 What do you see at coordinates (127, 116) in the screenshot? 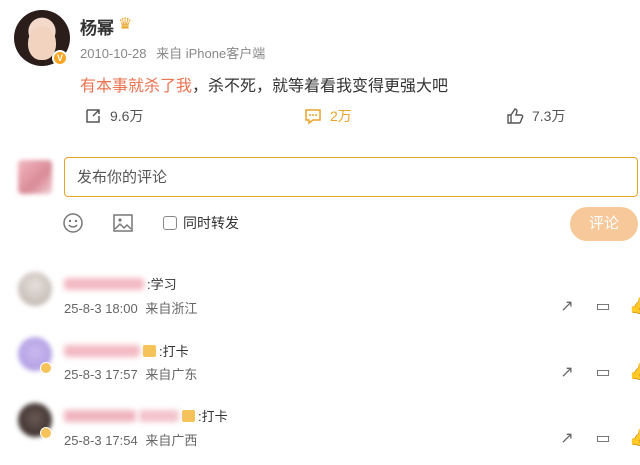
I see `repost-count: 9.6万` at bounding box center [127, 116].